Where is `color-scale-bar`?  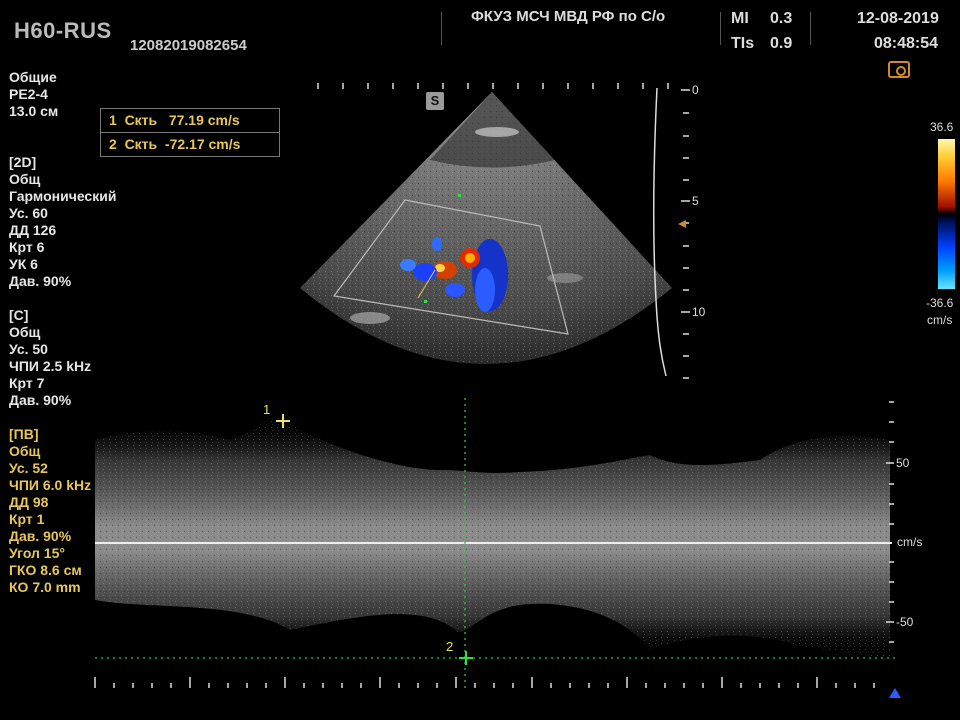
color-scale-bar is located at coordinates (946, 214).